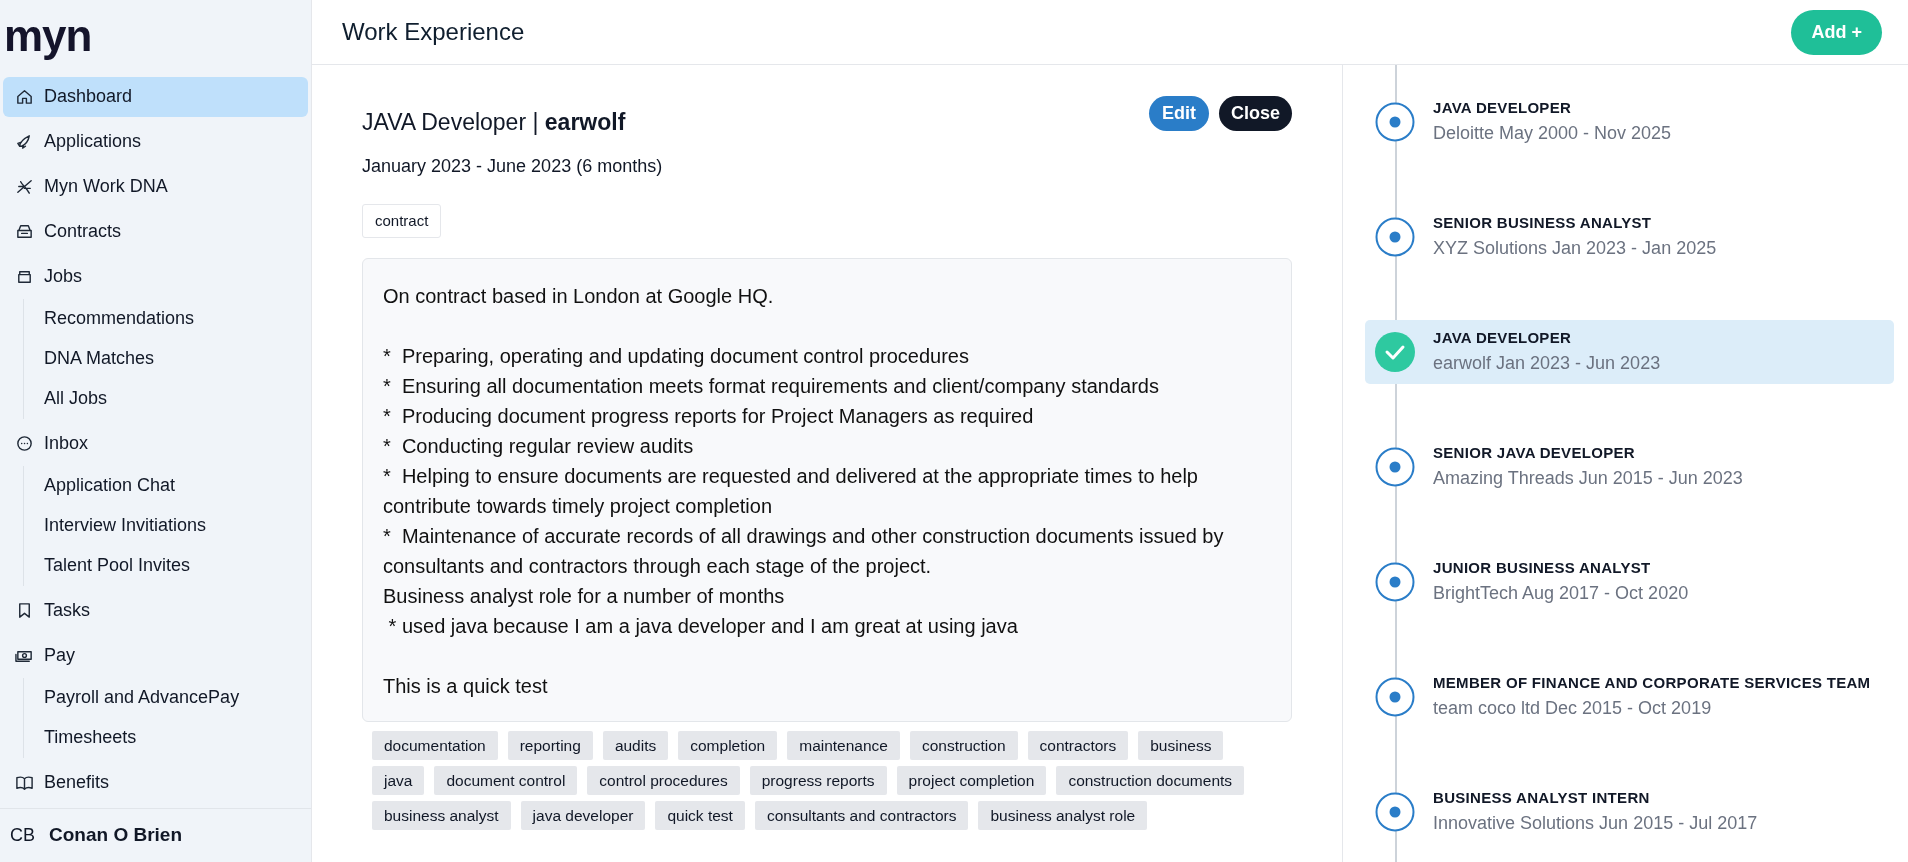 Image resolution: width=1908 pixels, height=862 pixels. Describe the element at coordinates (155, 96) in the screenshot. I see `nav-item: Dashboard` at that location.